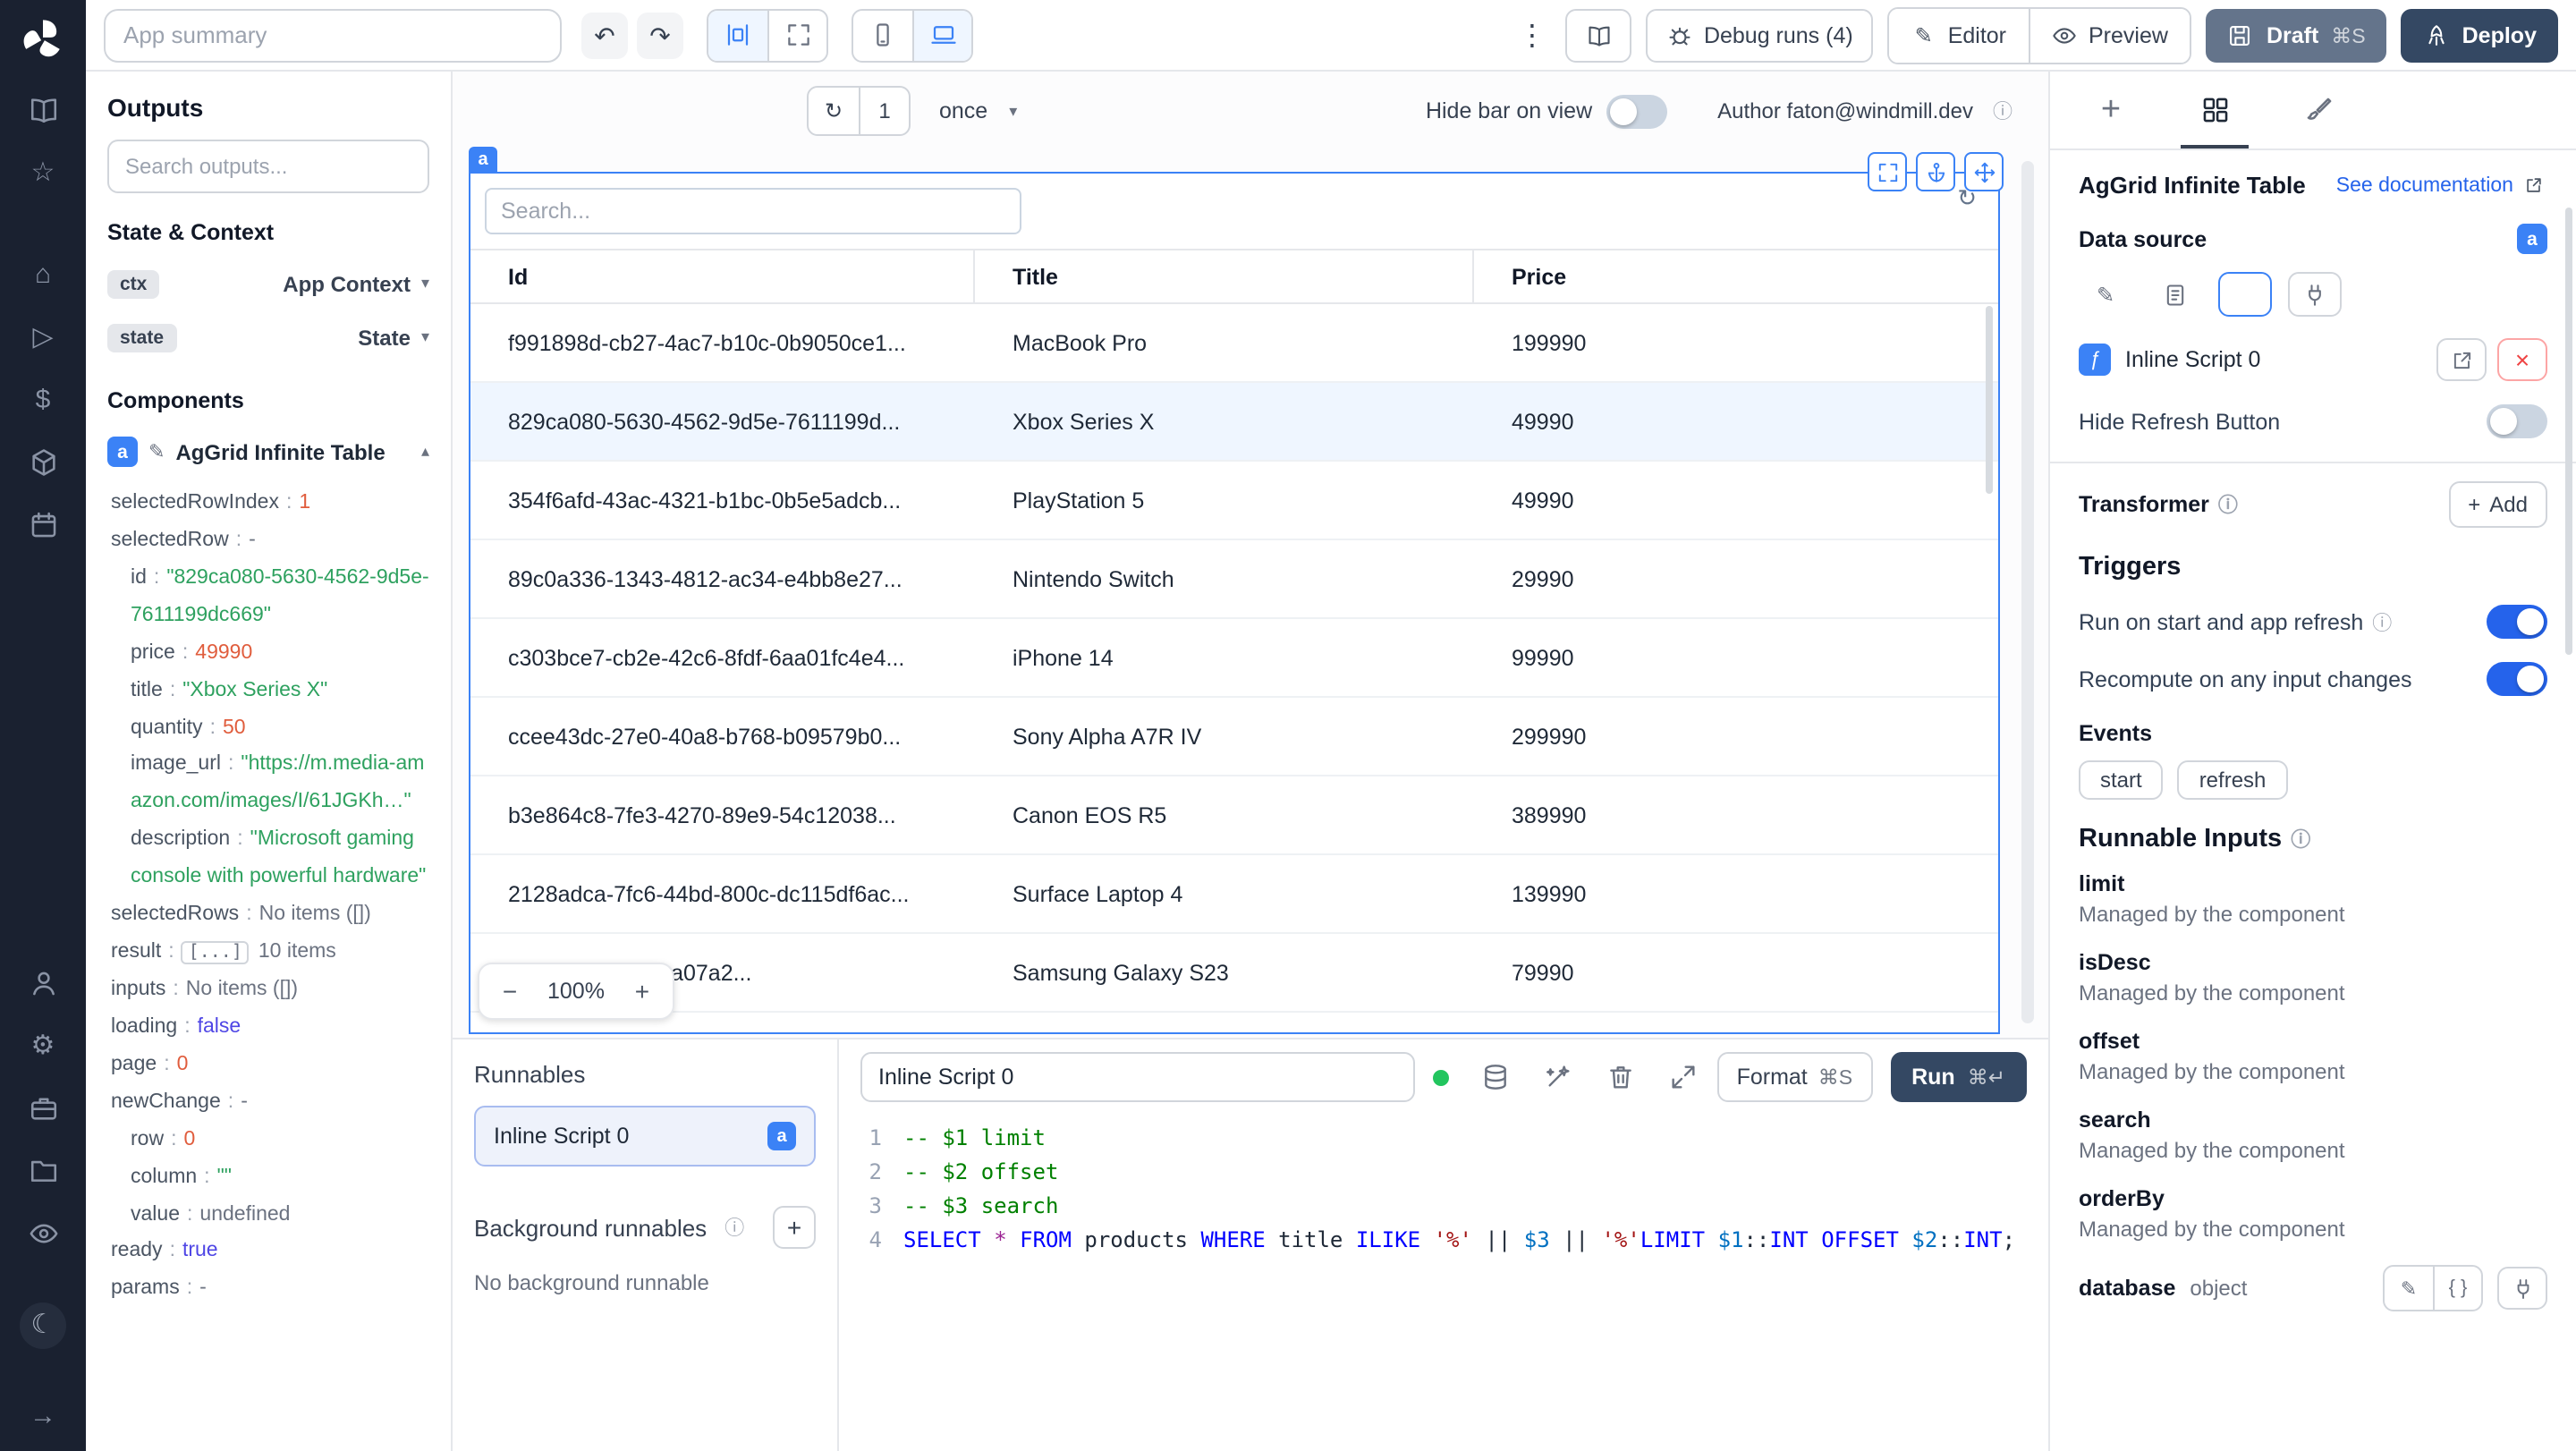  I want to click on hide-refresh-toggle, so click(2517, 421).